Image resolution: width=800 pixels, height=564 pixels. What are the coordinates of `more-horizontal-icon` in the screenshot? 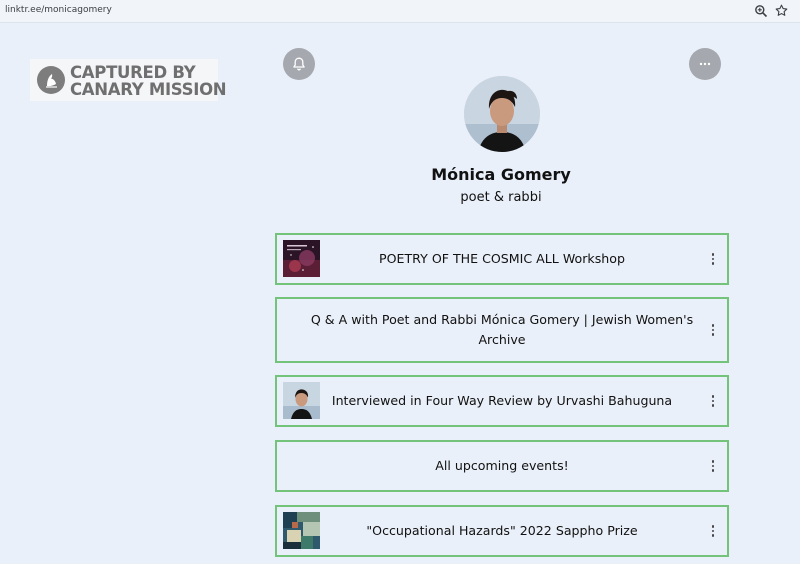 It's located at (705, 64).